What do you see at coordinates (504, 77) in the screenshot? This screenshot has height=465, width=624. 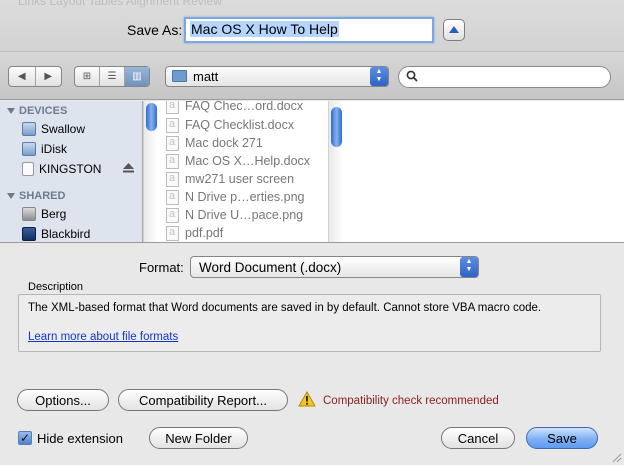 I see `search-input` at bounding box center [504, 77].